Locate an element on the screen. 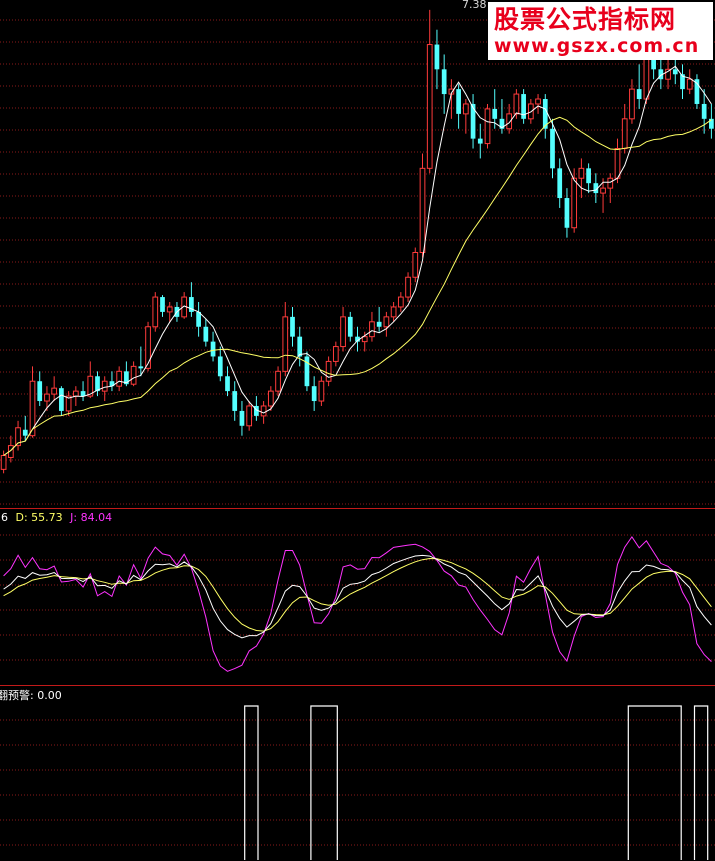 The width and height of the screenshot is (715, 861). watermark-logo: 股票公式指标网 www.gszx.com.cn is located at coordinates (600, 31).